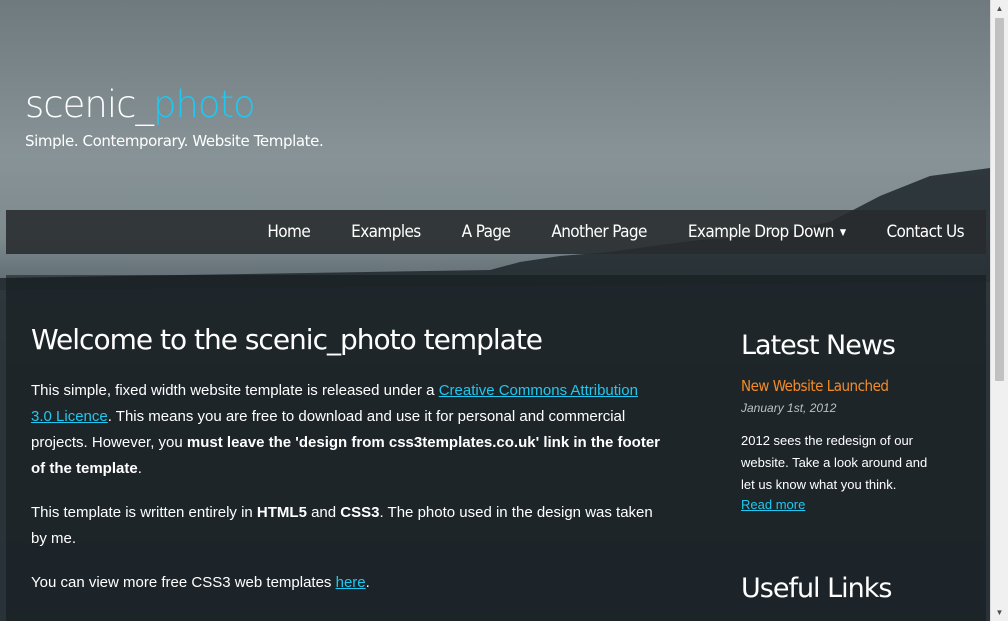 This screenshot has width=1008, height=621. I want to click on logo-main: scenic_, so click(89, 104).